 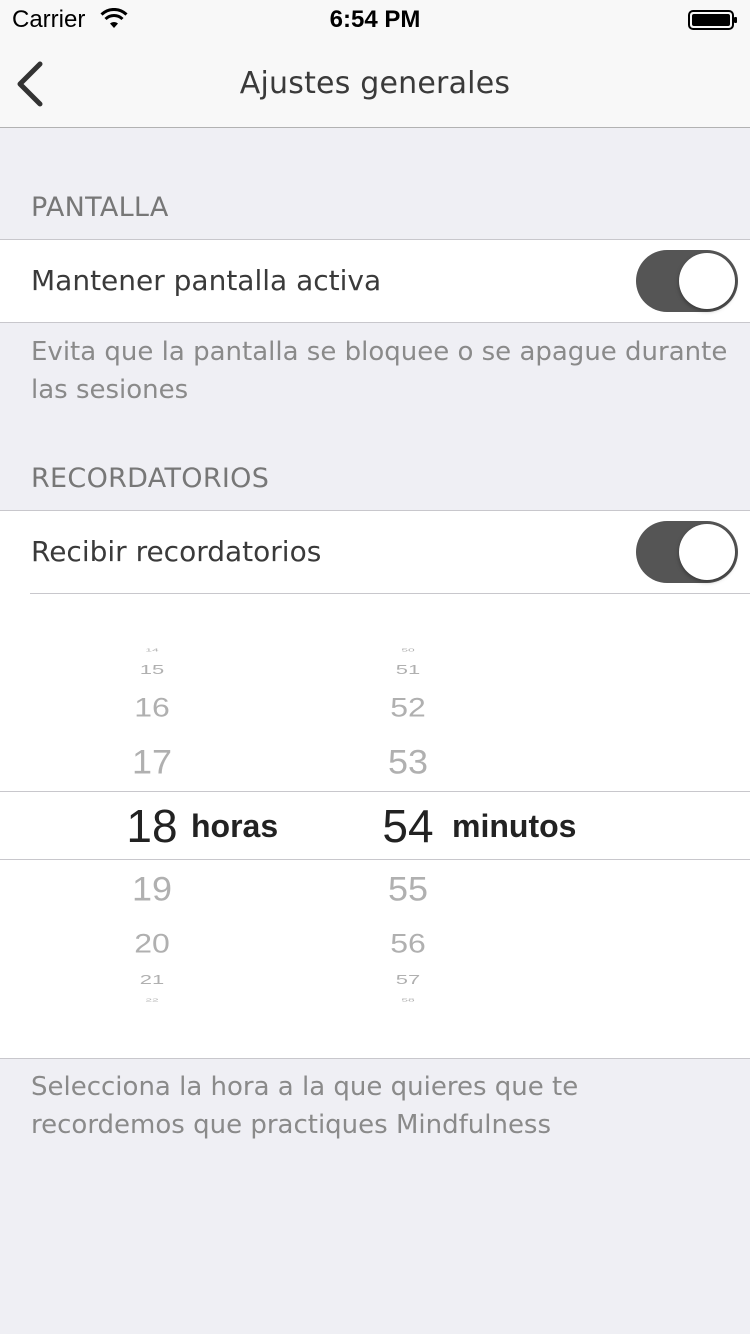 What do you see at coordinates (152, 889) in the screenshot?
I see `picker-value: 19` at bounding box center [152, 889].